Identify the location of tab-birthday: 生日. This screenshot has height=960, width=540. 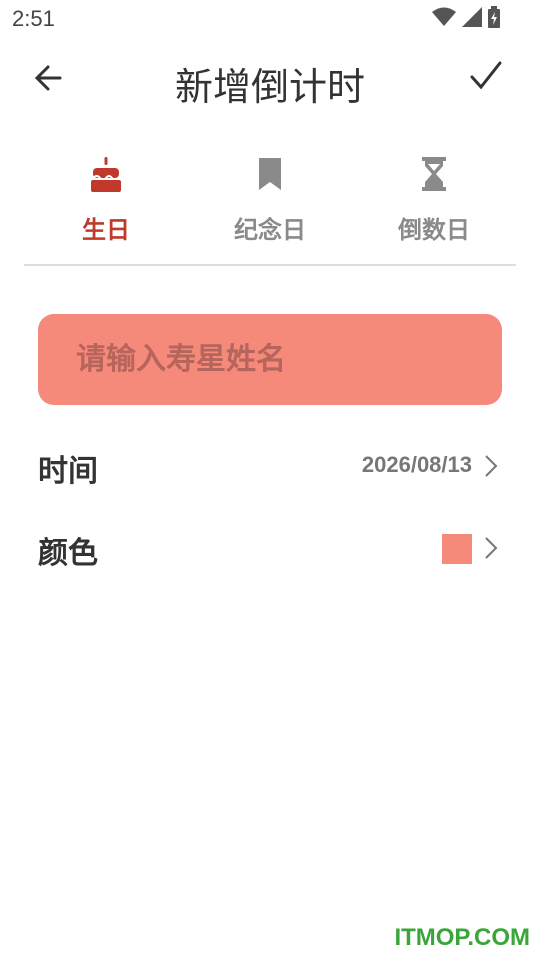
(106, 207).